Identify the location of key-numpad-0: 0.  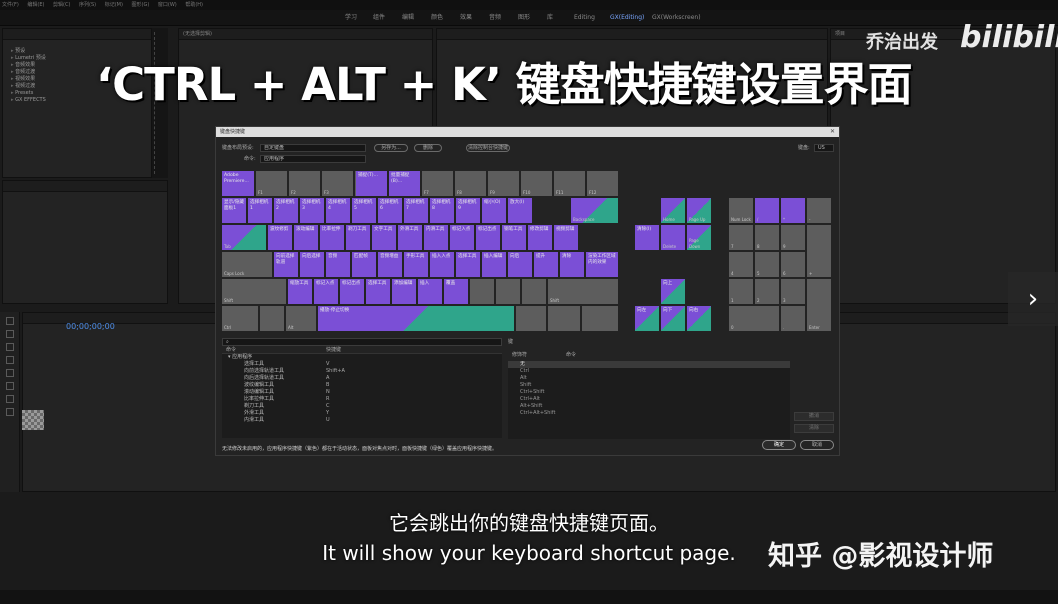
(754, 318).